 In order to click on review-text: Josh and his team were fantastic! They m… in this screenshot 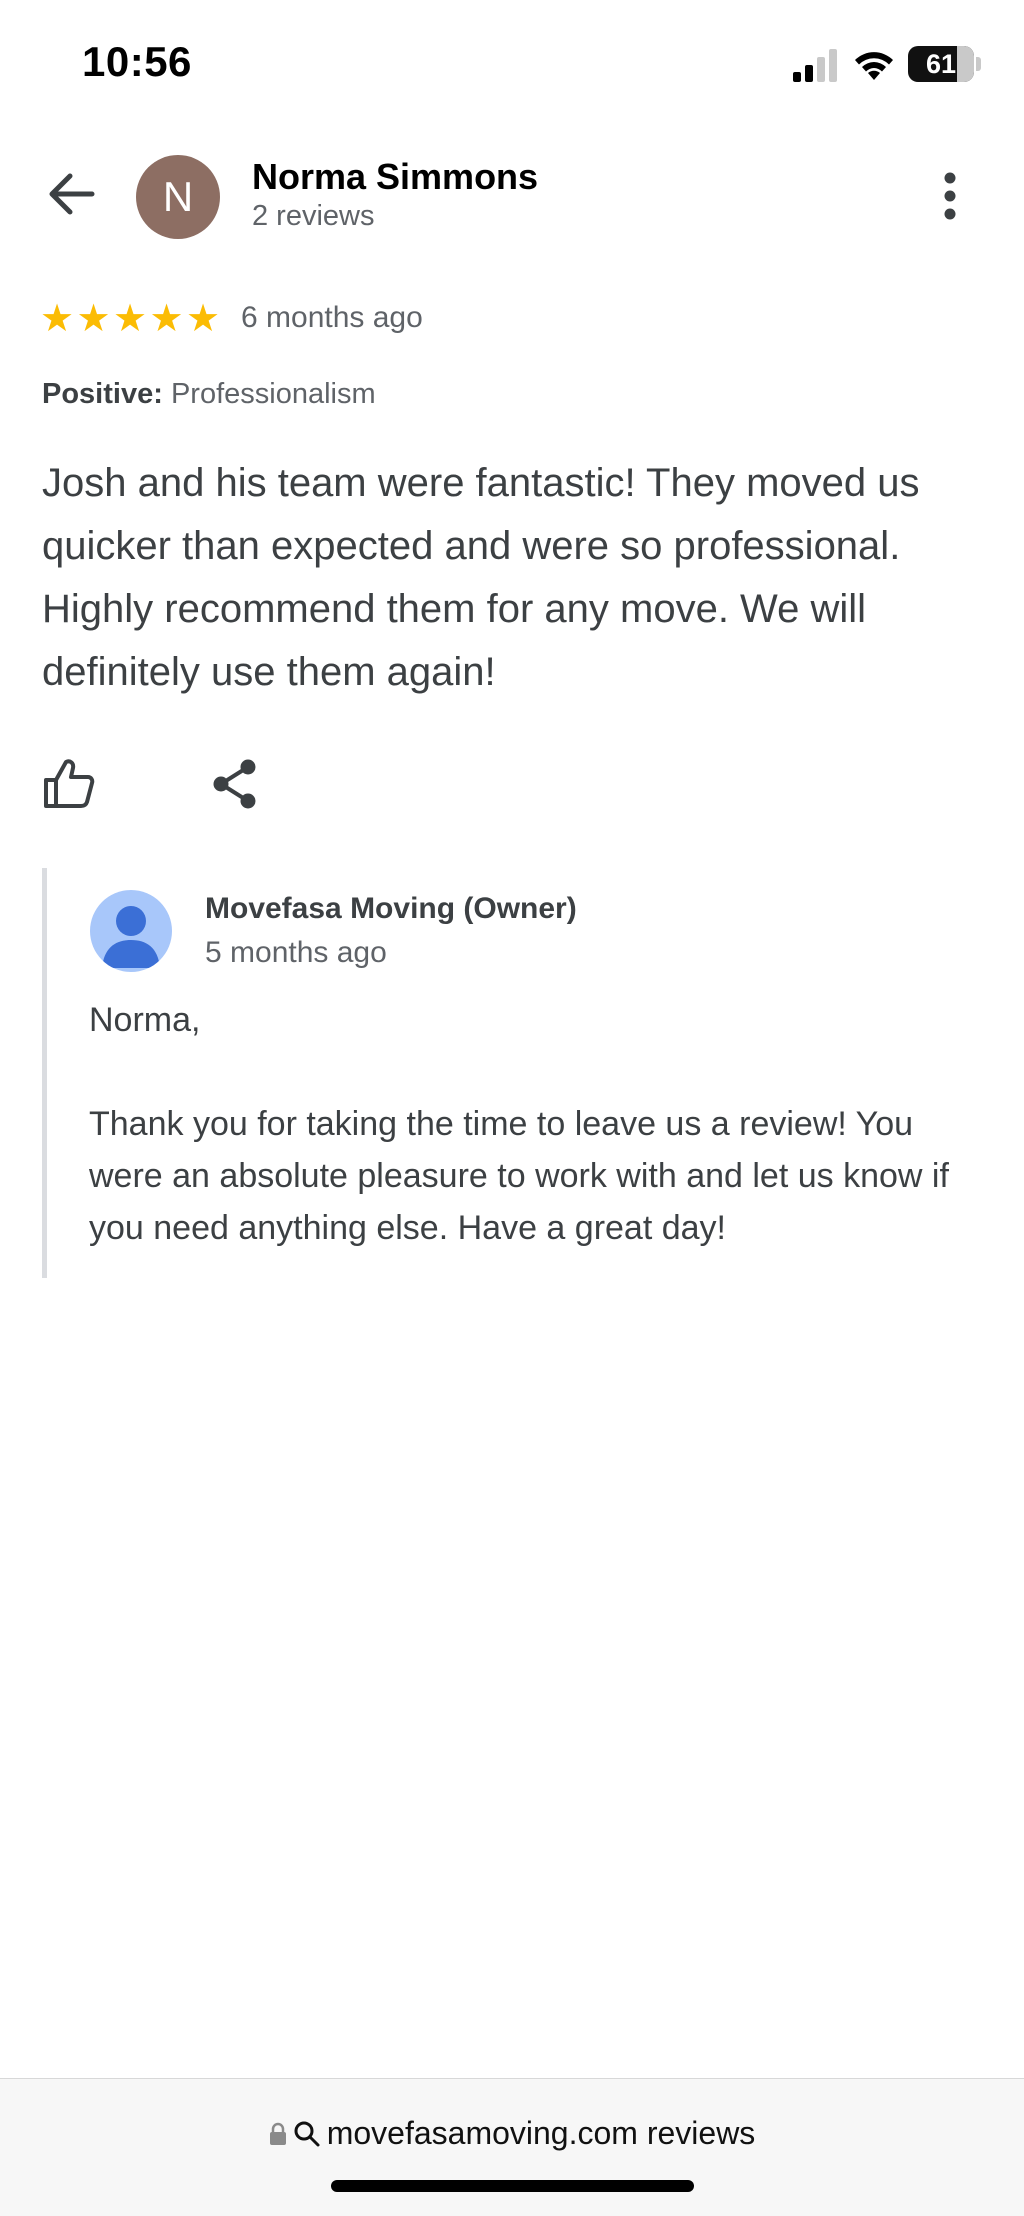, I will do `click(481, 577)`.